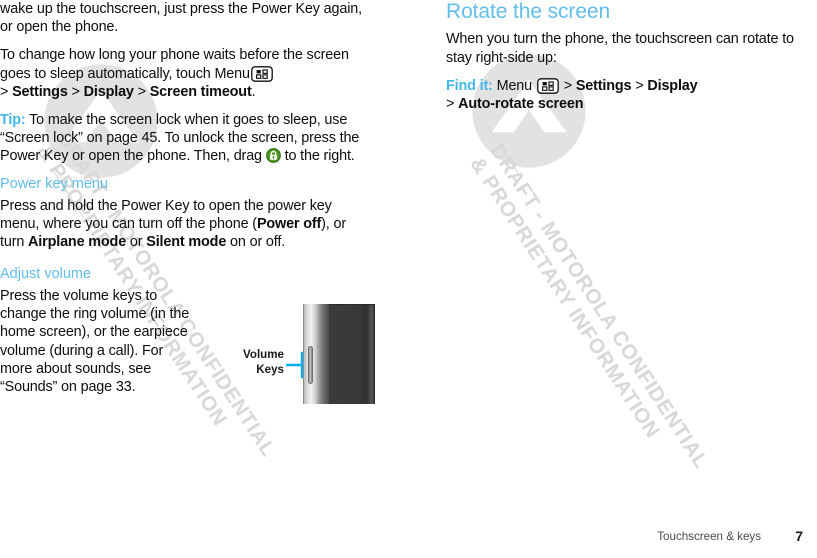  I want to click on pkm-bold-silent-mode: Silent mode, so click(186, 242).